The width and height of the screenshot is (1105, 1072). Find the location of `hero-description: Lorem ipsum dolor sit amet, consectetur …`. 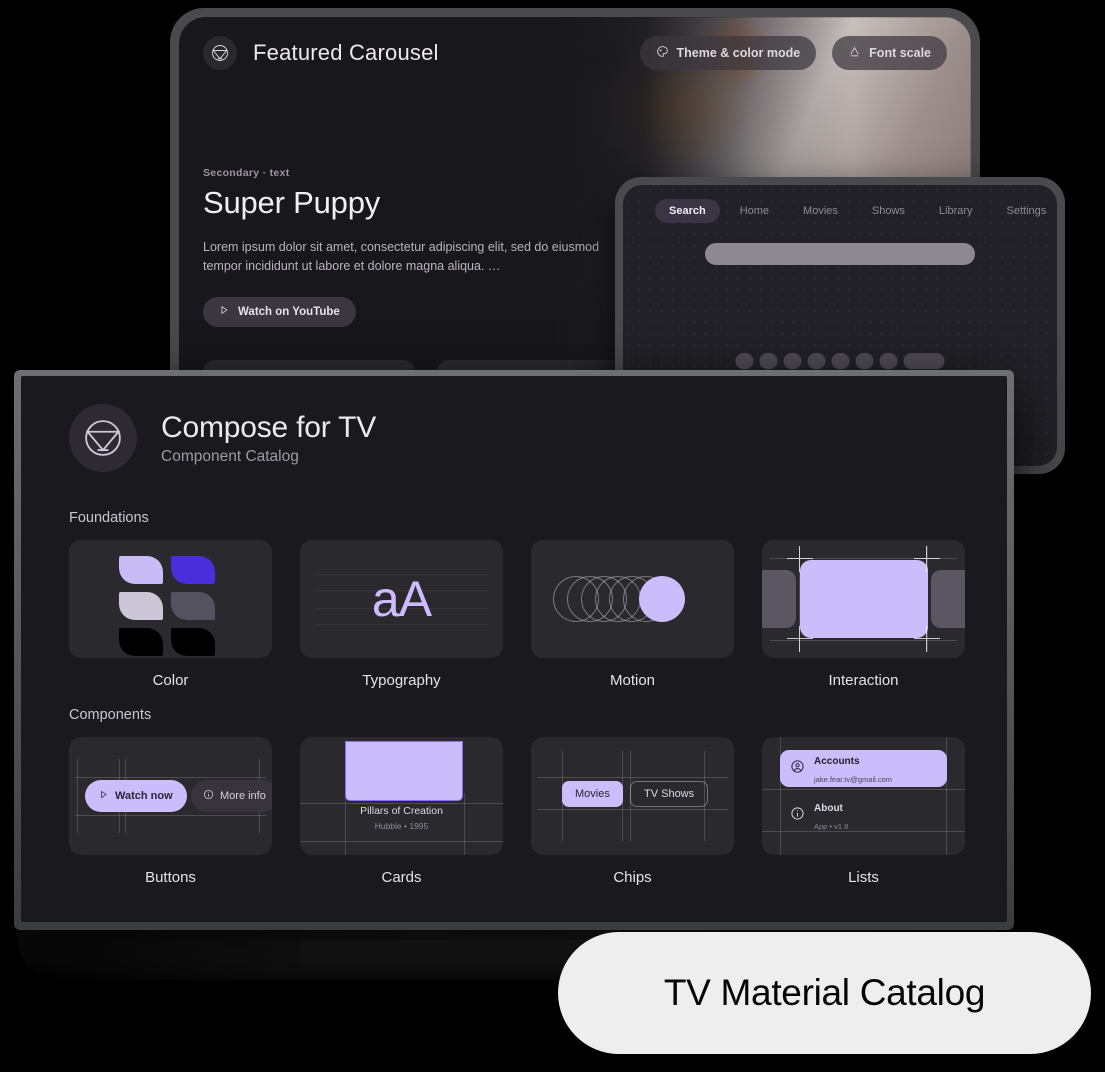

hero-description: Lorem ipsum dolor sit amet, consectetur … is located at coordinates (401, 257).